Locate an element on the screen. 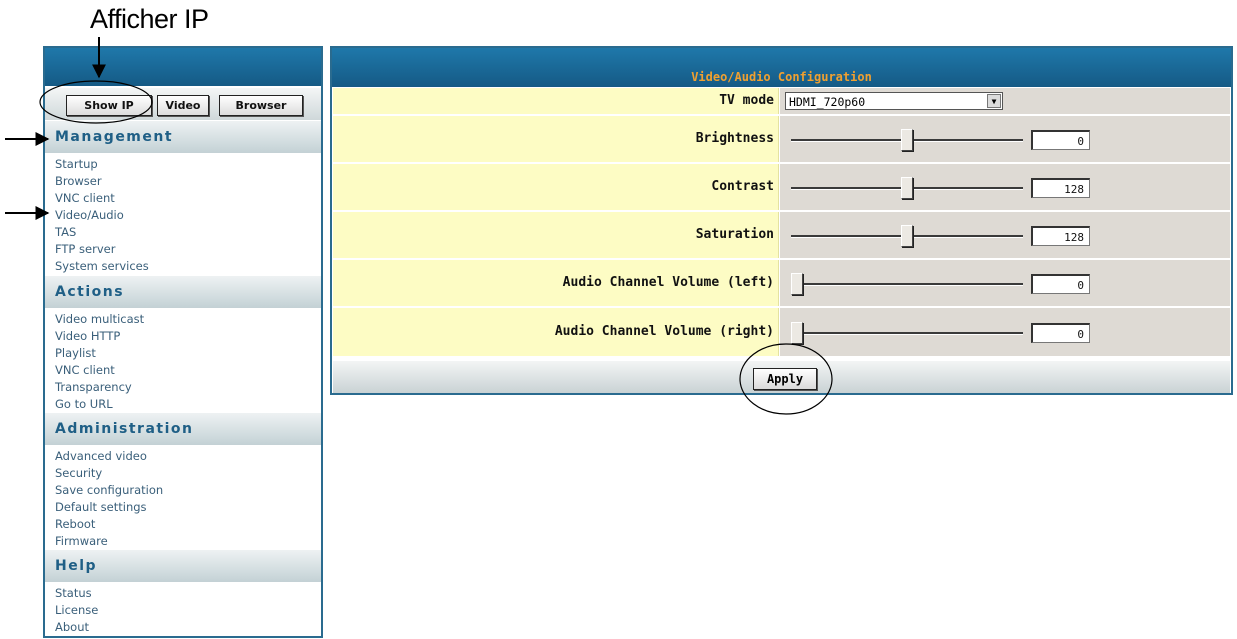 The height and width of the screenshot is (639, 1237). section-actions: Actions is located at coordinates (183, 292).